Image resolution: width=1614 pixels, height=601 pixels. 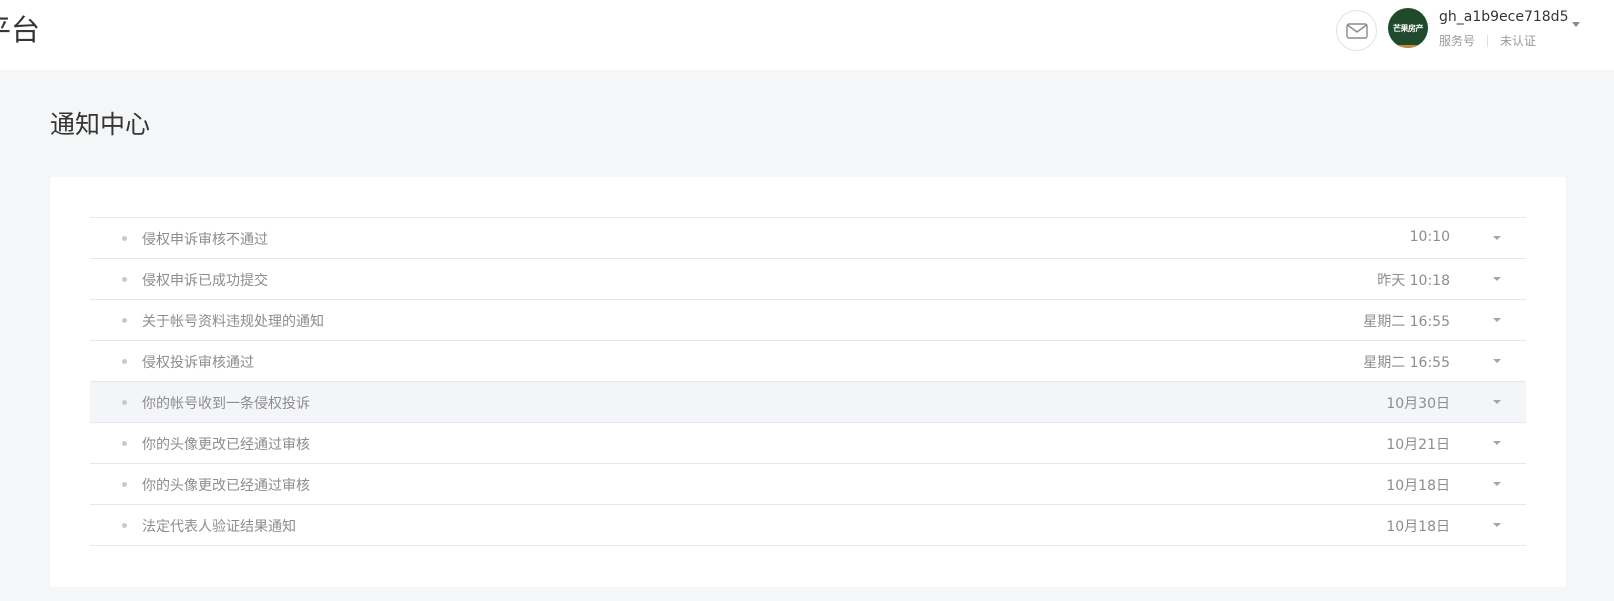 I want to click on account-type: 服务号, so click(x=1457, y=41).